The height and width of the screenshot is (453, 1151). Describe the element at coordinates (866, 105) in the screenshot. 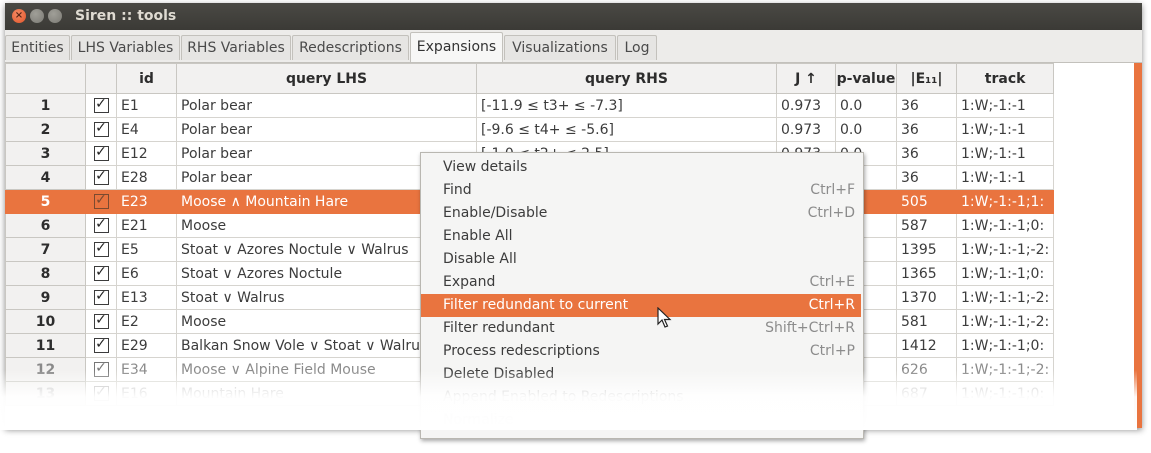

I see `cell-p-value: 0.0` at that location.